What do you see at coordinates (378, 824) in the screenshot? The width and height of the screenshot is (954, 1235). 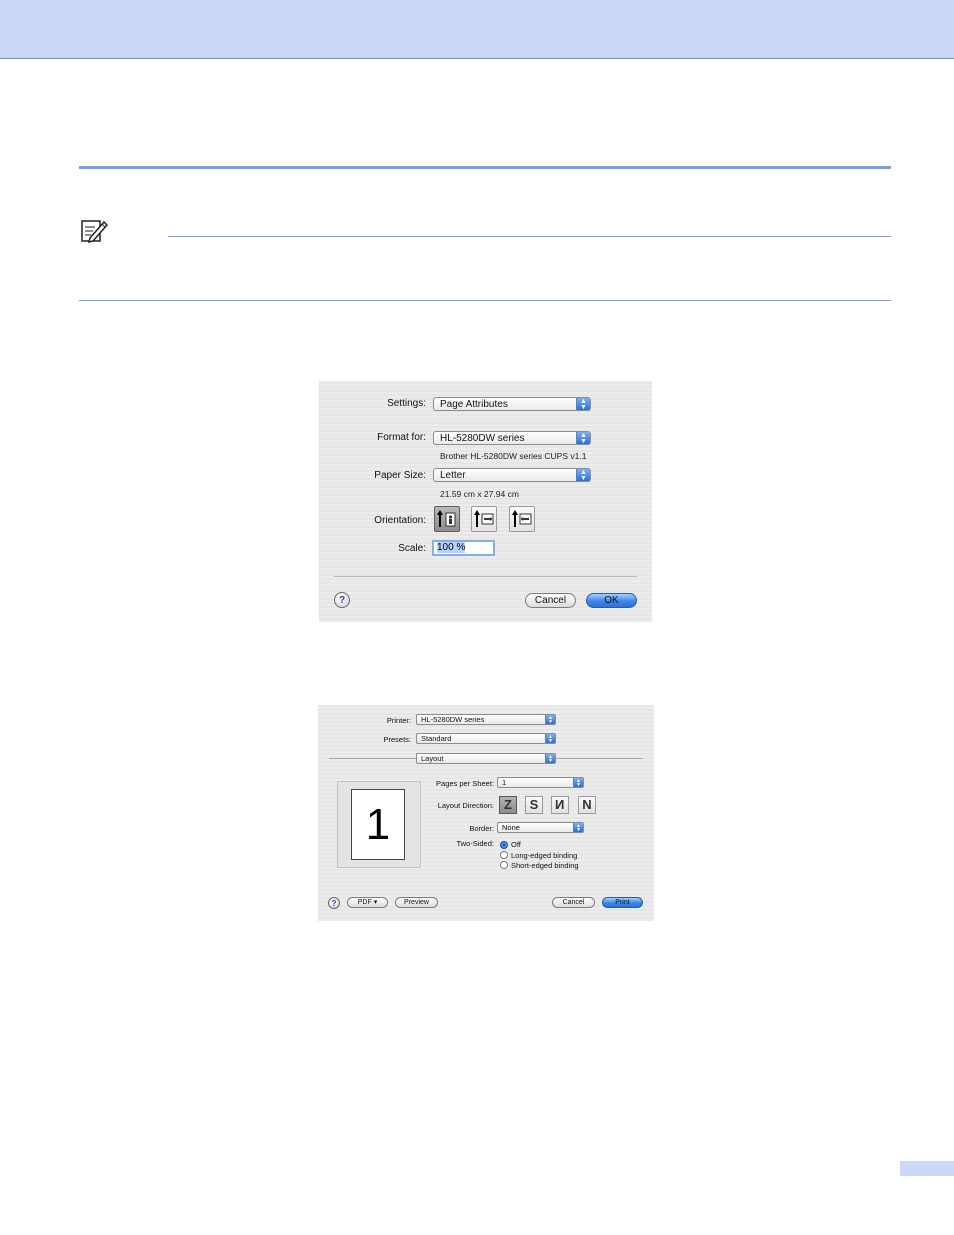 I see `preview-sheet: 1` at bounding box center [378, 824].